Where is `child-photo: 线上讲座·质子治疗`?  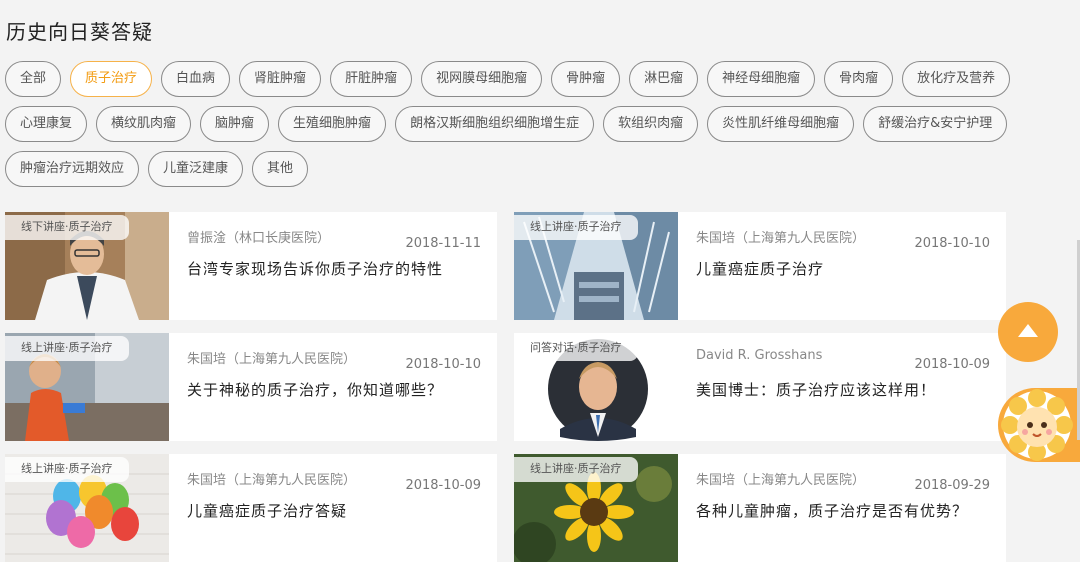
child-photo: 线上讲座·质子治疗 is located at coordinates (87, 387).